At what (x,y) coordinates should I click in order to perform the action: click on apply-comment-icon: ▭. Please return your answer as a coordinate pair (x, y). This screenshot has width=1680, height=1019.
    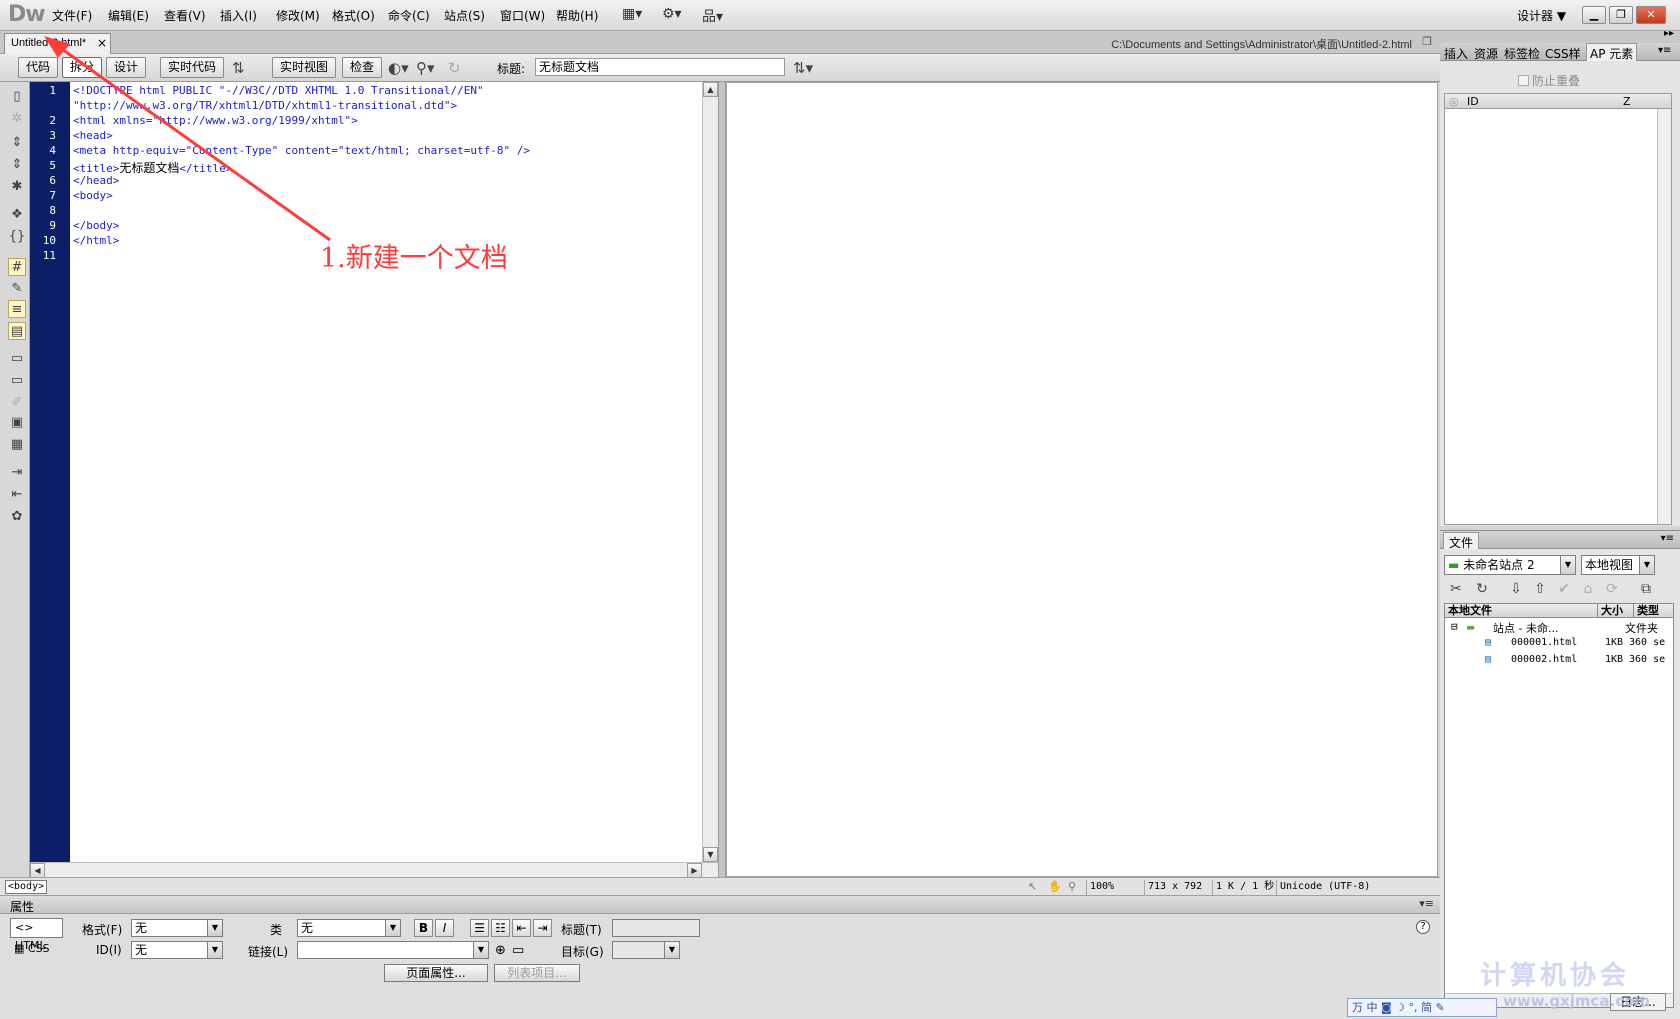
    Looking at the image, I should click on (17, 359).